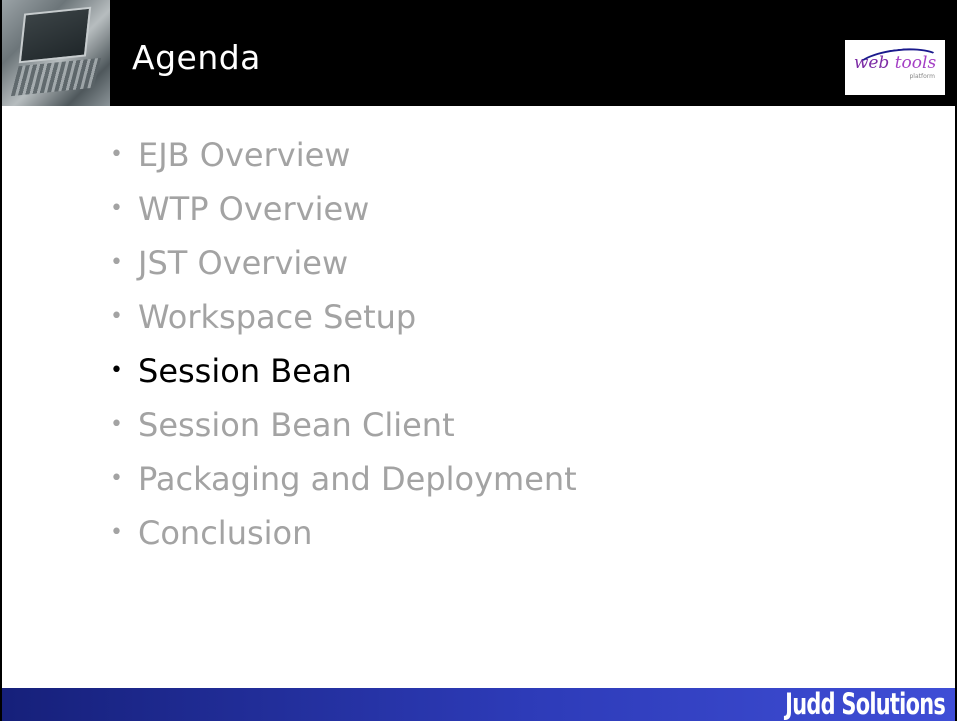  Describe the element at coordinates (865, 704) in the screenshot. I see `company-logo: Judd Solutions` at that location.